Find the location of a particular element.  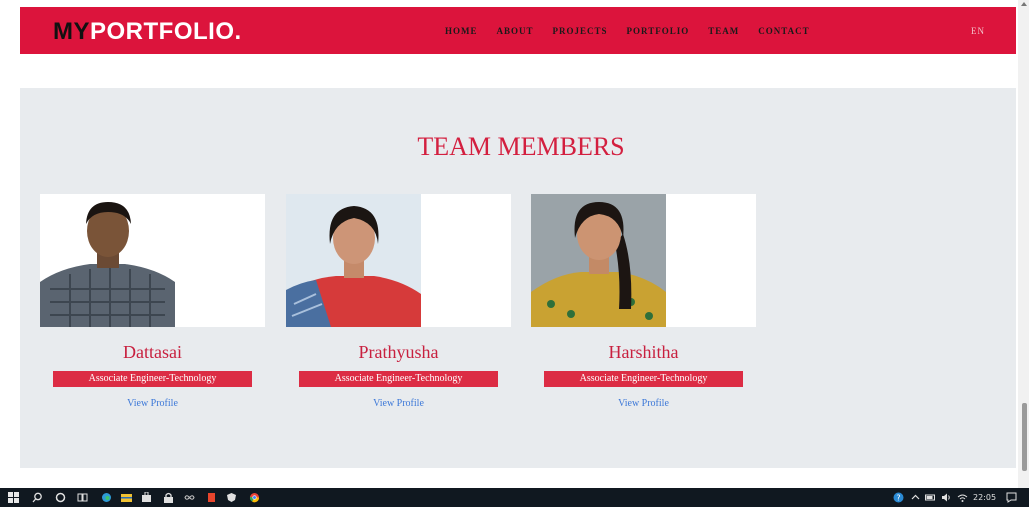

windows-taskbar: ? 22:05 is located at coordinates (514, 497).